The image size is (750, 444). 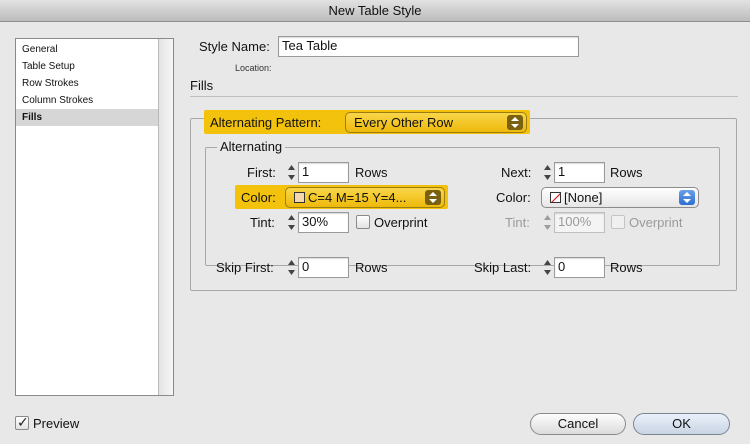 I want to click on sidebar-item-table-setup: Table Setup, so click(x=87, y=66).